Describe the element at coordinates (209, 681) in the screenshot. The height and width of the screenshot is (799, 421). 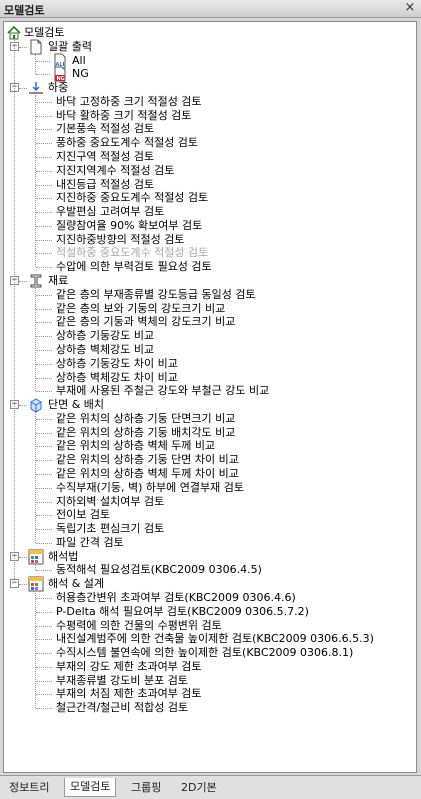
I see `tree-item: 부재종류별 강도비 분포 검토` at that location.